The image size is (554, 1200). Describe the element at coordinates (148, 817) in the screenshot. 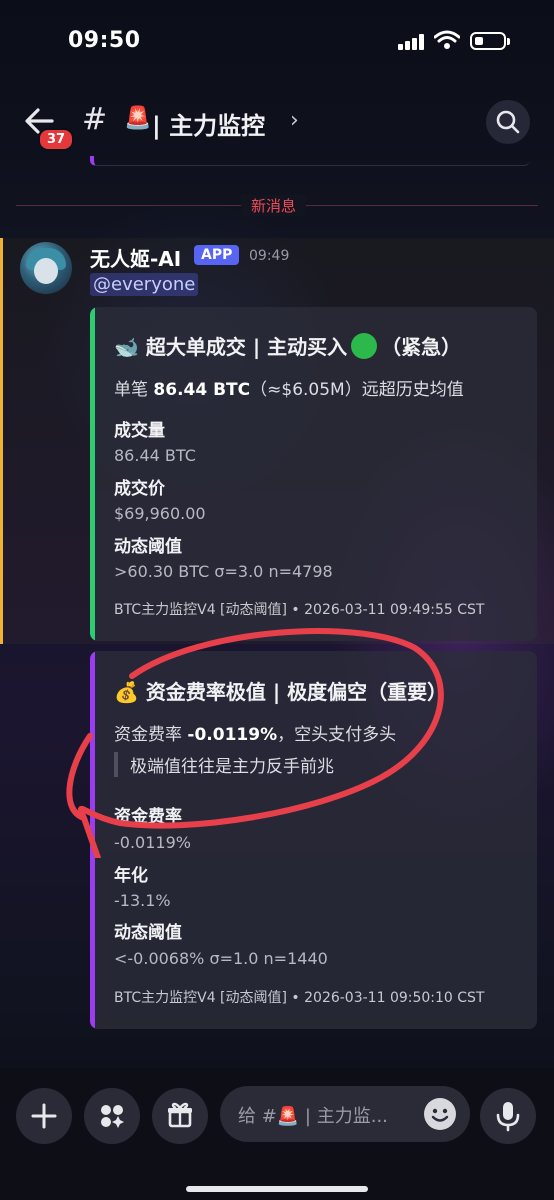

I see `field-name: 资金费率` at that location.